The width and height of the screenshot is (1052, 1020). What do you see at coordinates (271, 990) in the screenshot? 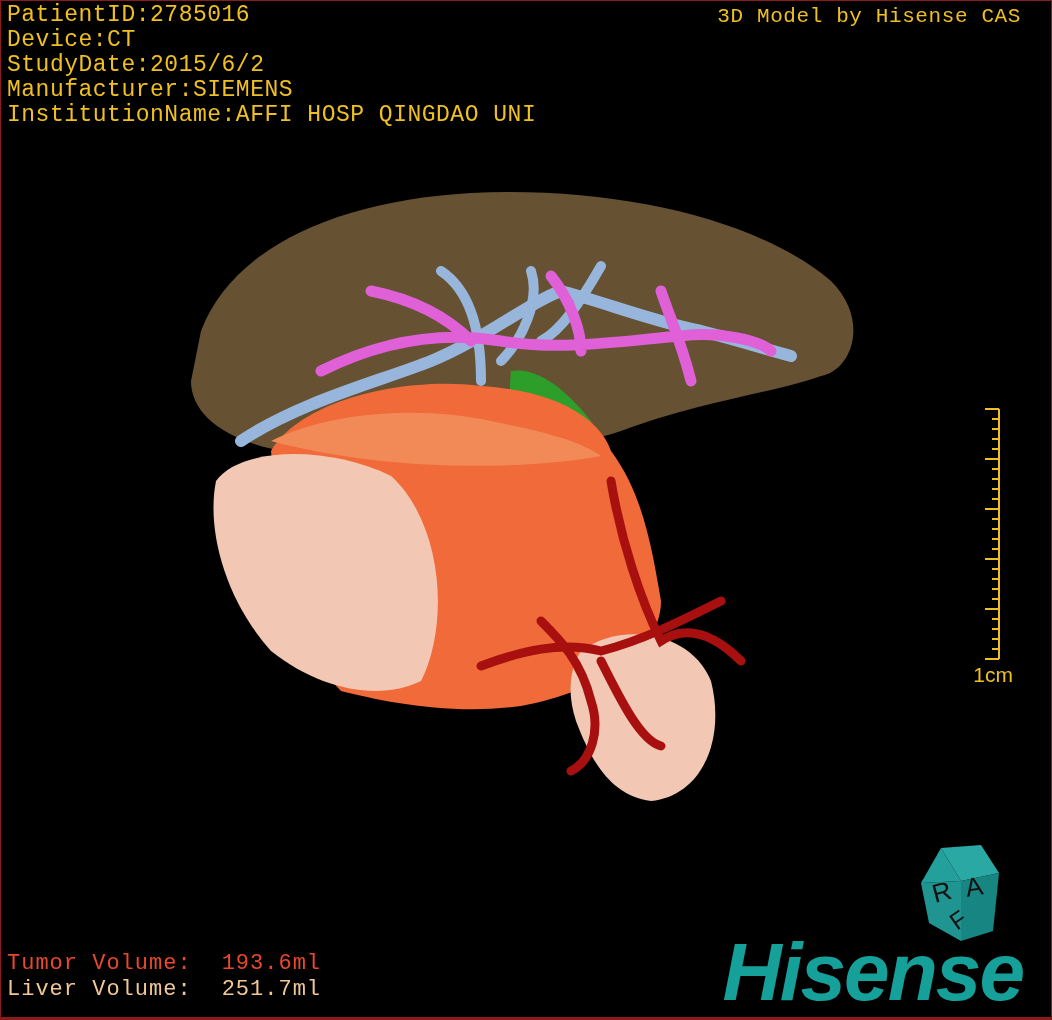
I see `volume-value: 251.7ml` at bounding box center [271, 990].